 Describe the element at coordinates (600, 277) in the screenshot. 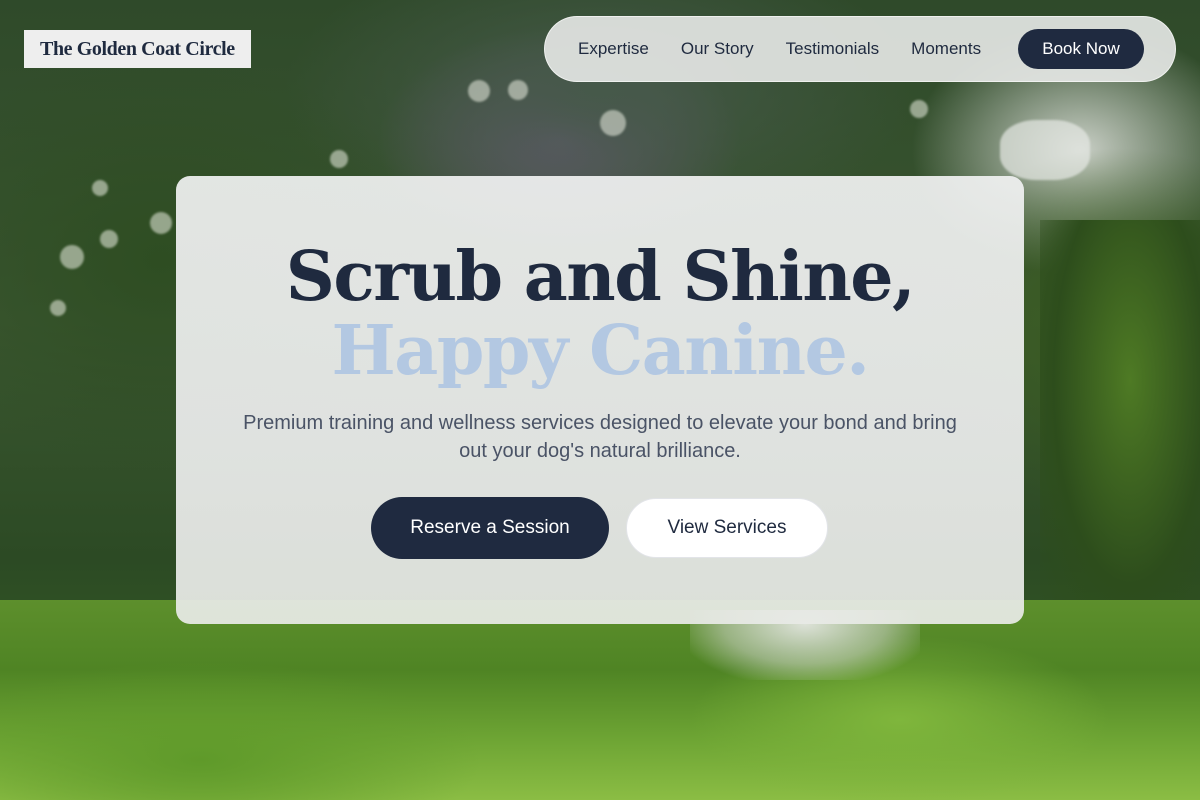

I see `hero-title: Scrub and Shine,` at that location.